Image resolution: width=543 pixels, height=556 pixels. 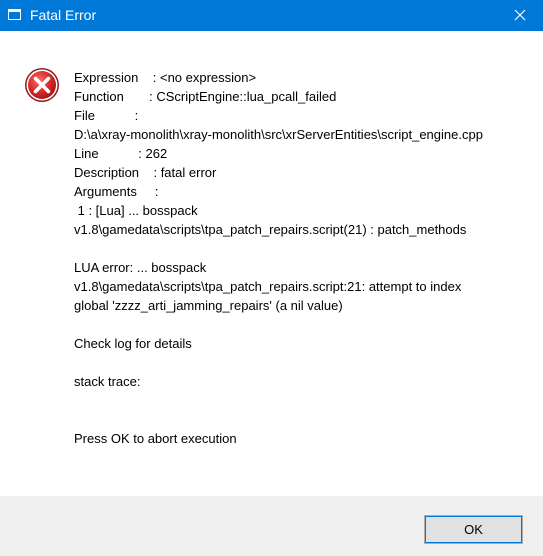 I want to click on file-label-line: File :, so click(x=106, y=115).